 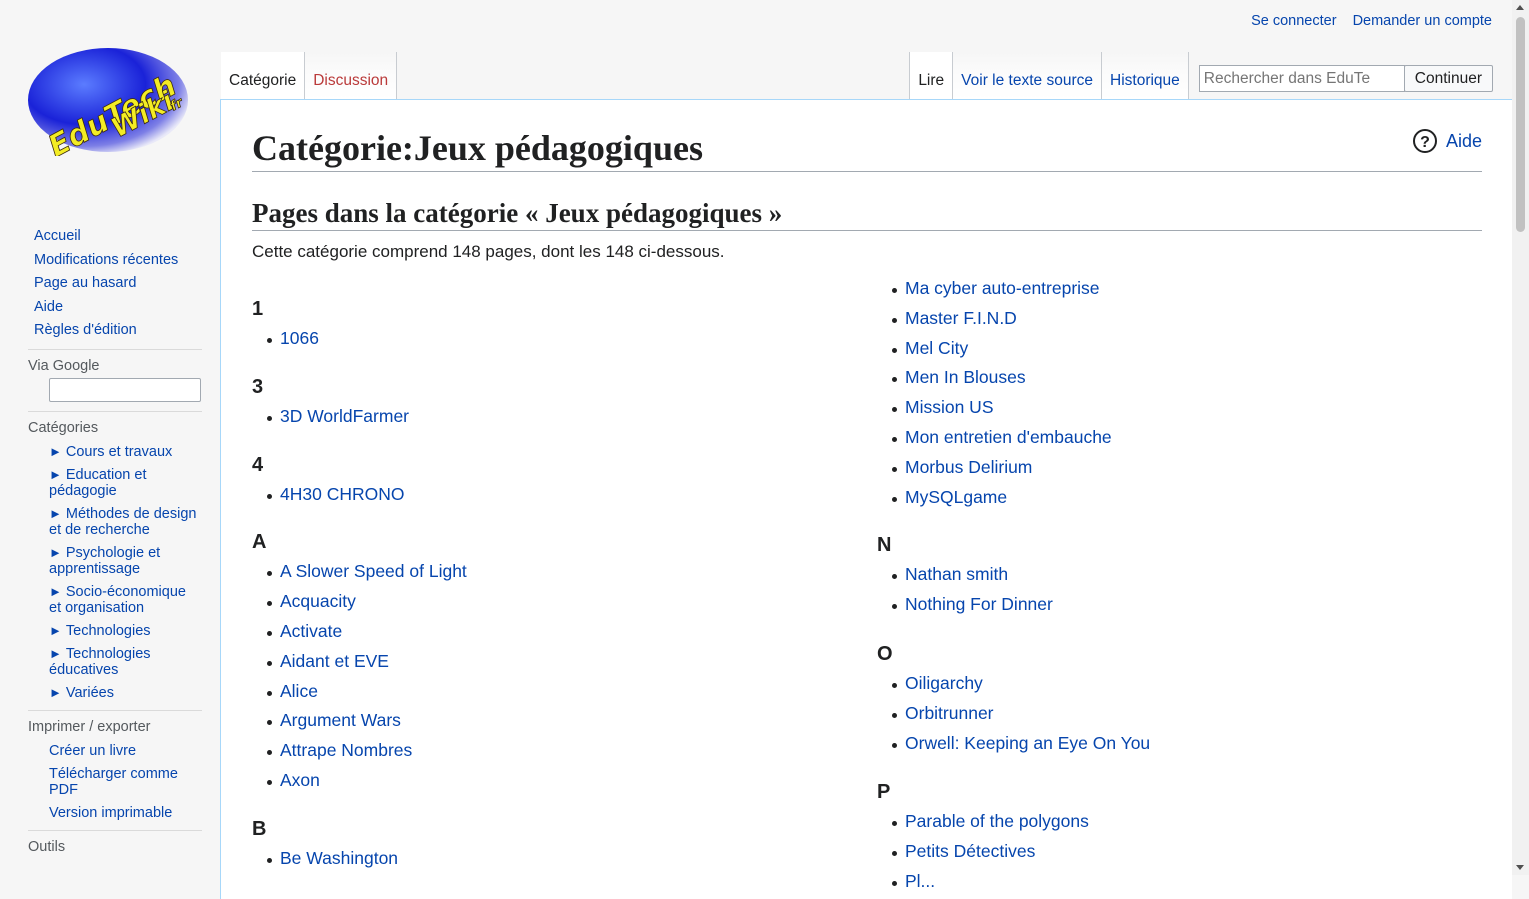 I want to click on search-form: Continuer, so click(x=1345, y=76).